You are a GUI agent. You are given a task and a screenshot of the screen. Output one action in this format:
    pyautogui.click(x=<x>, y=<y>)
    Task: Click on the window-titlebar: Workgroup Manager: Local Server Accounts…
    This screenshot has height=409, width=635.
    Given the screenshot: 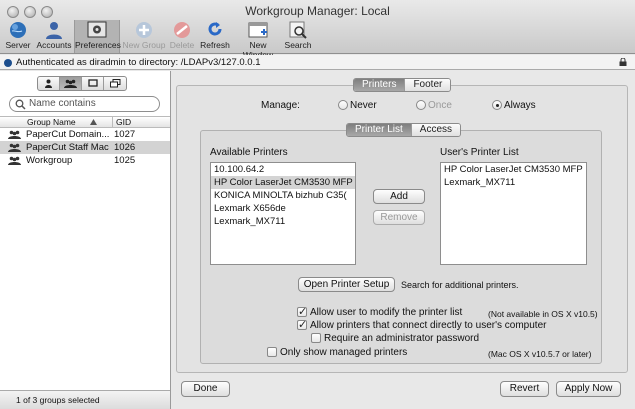 What is the action you would take?
    pyautogui.click(x=317, y=30)
    